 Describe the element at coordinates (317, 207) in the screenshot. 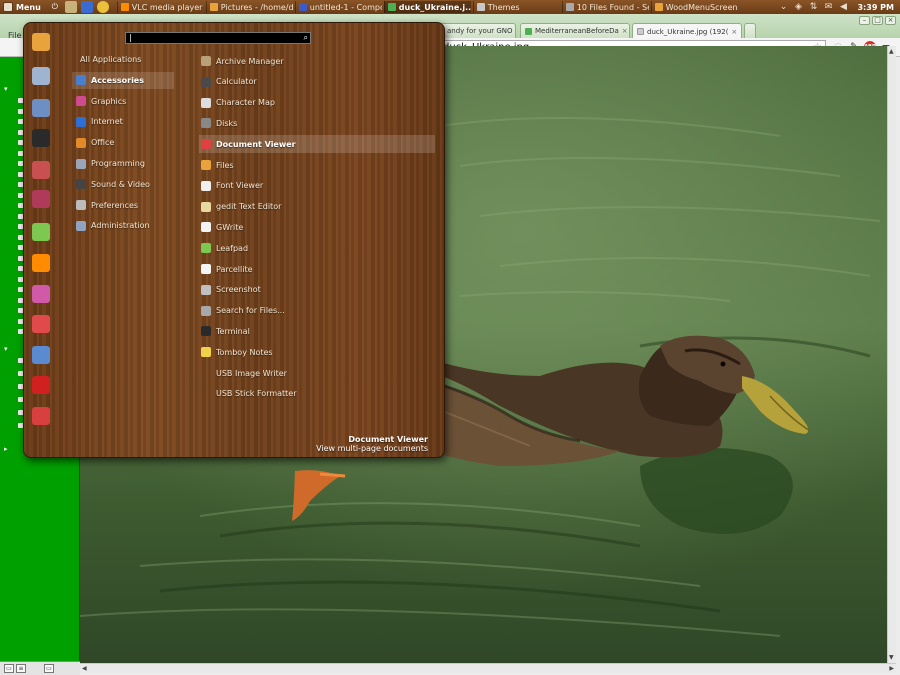

I see `app-item: gedit Text Editor` at that location.